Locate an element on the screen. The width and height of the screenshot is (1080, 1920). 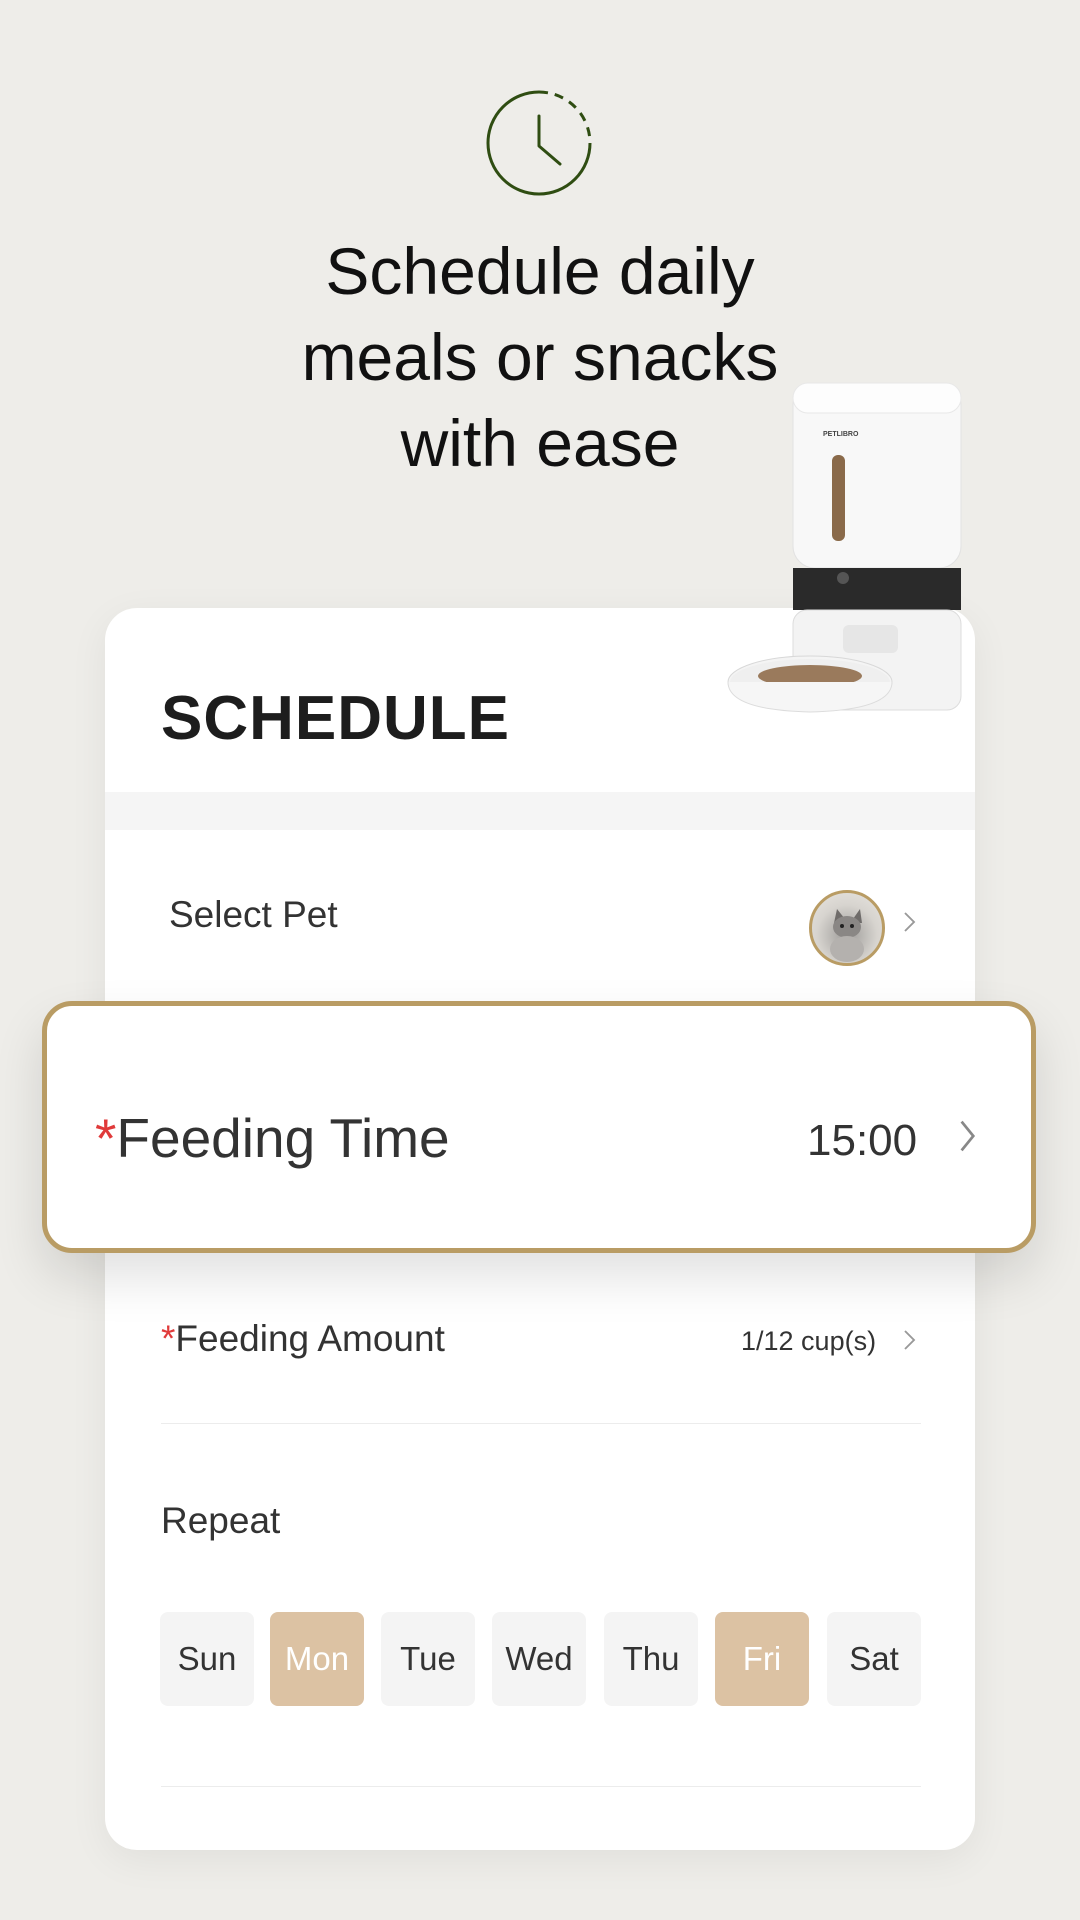
feeding-time-text: Feeding Time is located at coordinates (283, 1138).